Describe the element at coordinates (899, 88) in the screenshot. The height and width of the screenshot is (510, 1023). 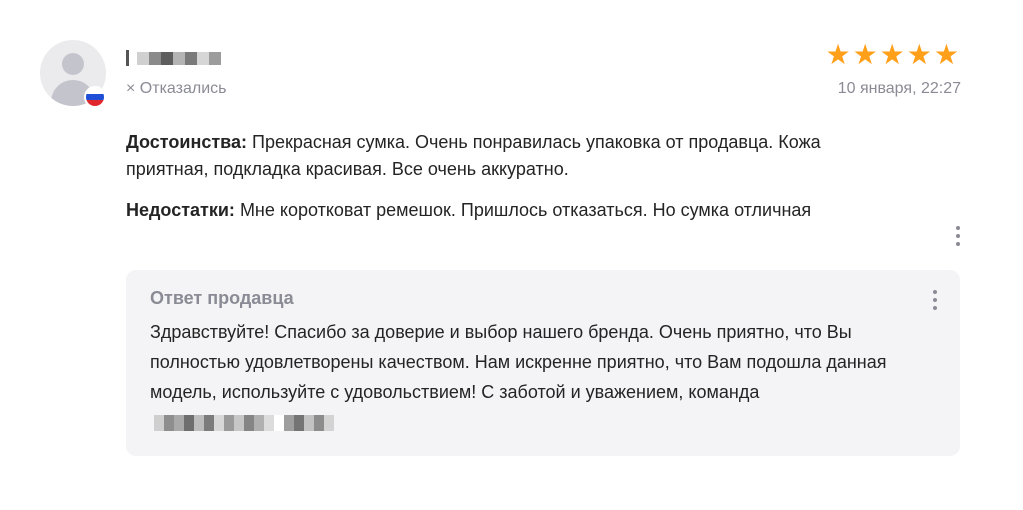
I see `review-date: 10 января, 22:27` at that location.